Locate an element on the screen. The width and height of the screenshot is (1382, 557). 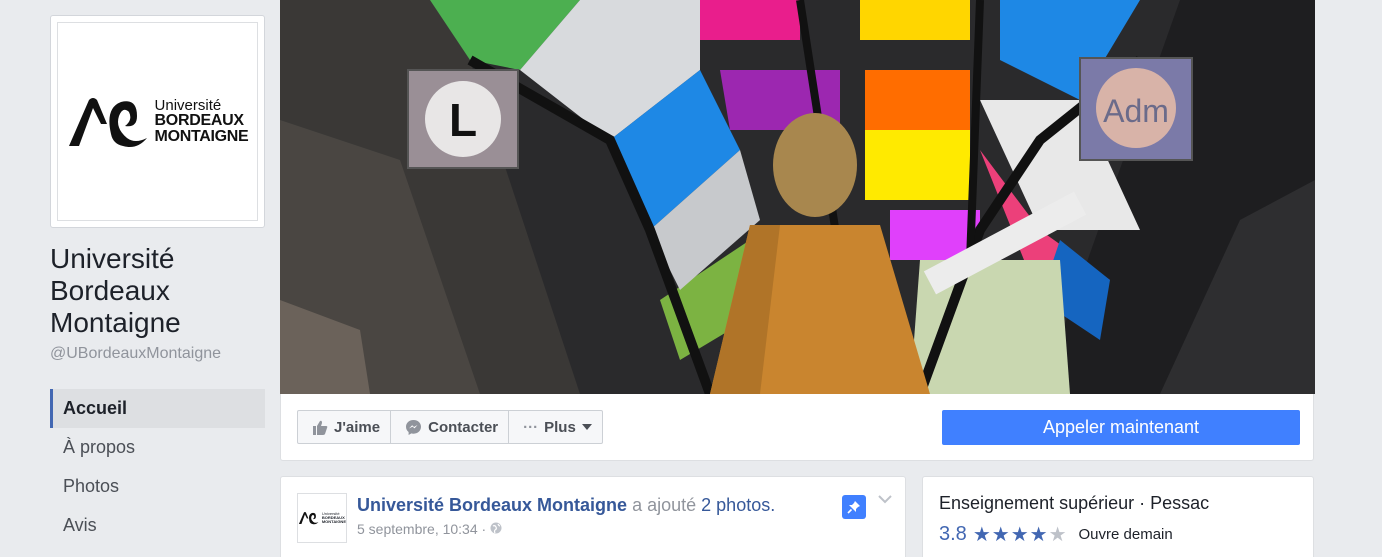
cover-sign-left: L is located at coordinates (463, 120).